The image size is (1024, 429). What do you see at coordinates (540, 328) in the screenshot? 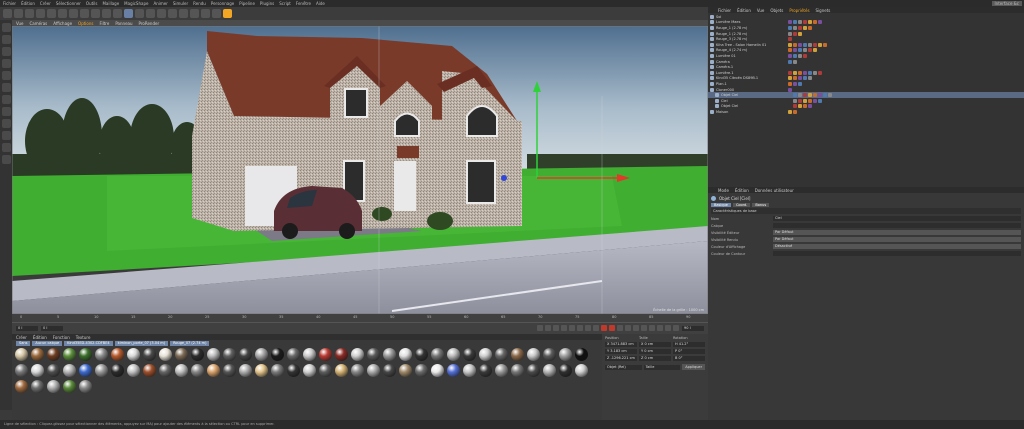
I see `first-frame-icon` at bounding box center [540, 328].